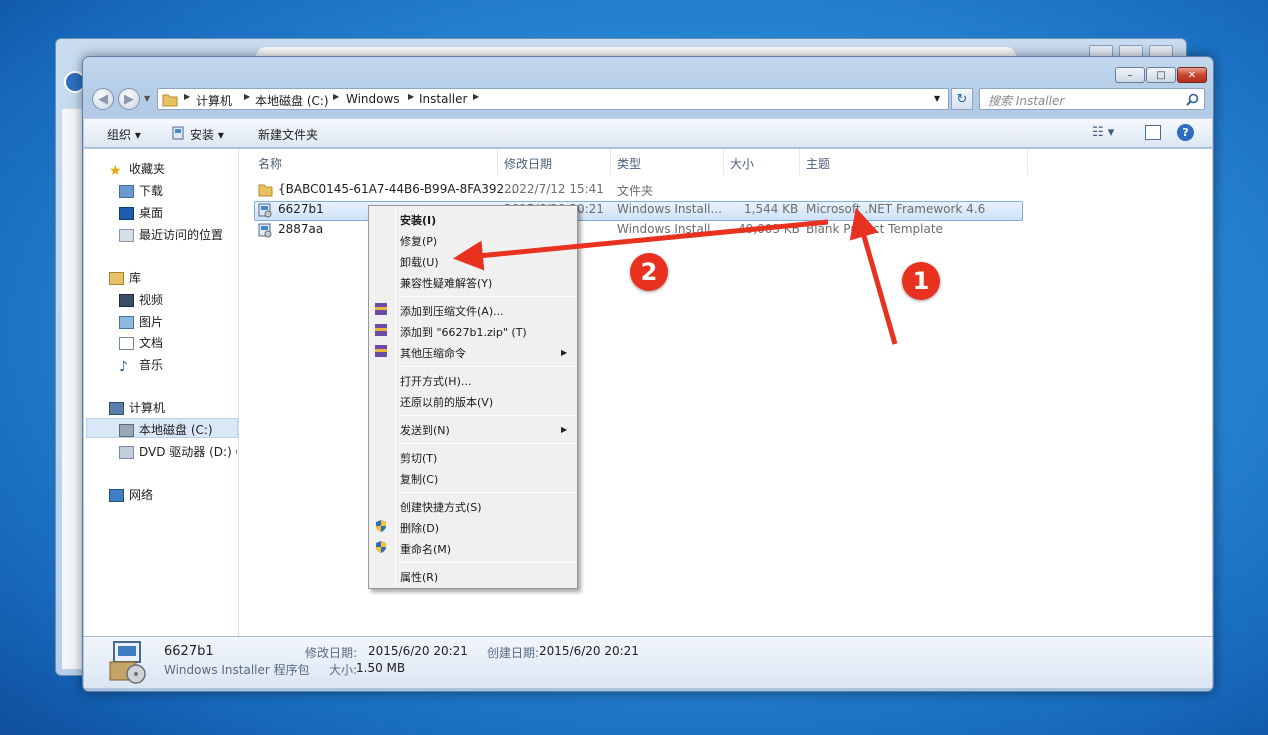 The image size is (1268, 735). What do you see at coordinates (151, 191) in the screenshot?
I see `nav-downloads-label: 下载` at bounding box center [151, 191].